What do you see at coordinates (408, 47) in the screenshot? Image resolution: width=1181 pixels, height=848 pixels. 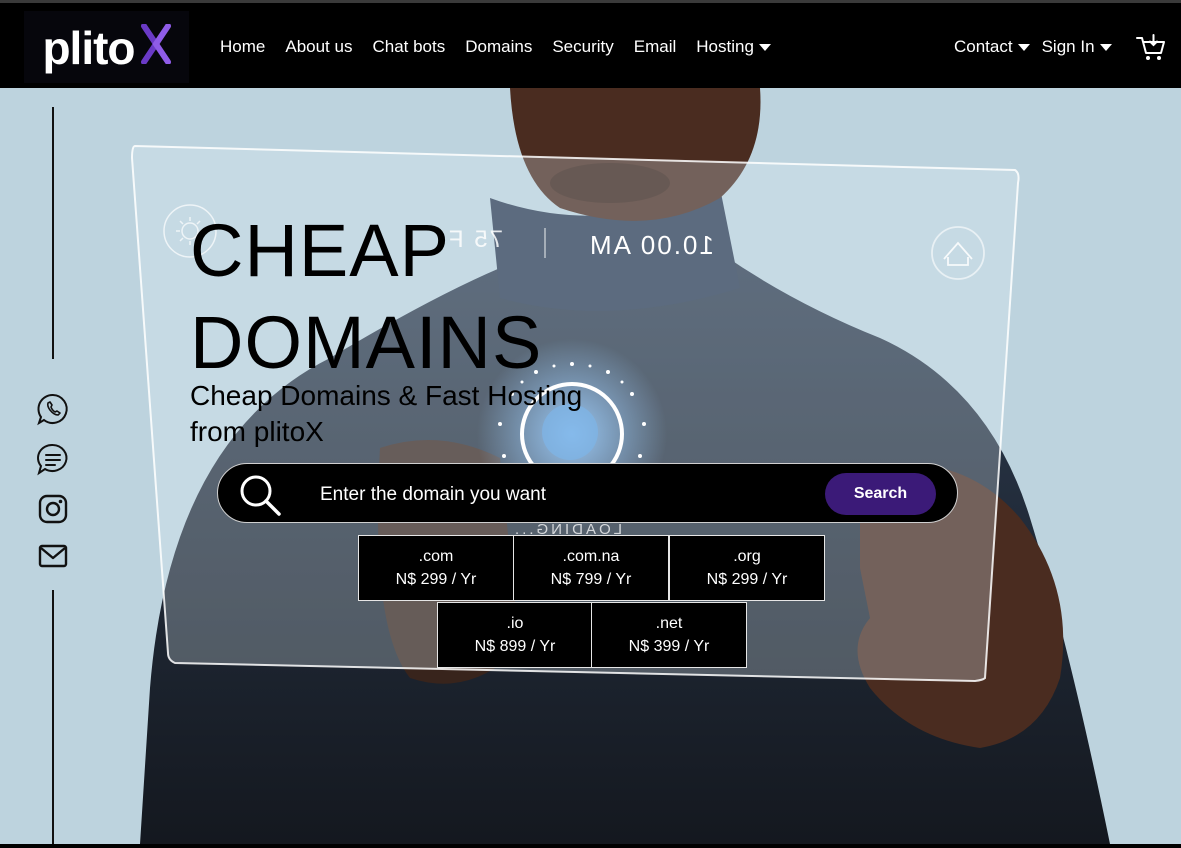 I see `nav-chat-bots: Chat bots` at bounding box center [408, 47].